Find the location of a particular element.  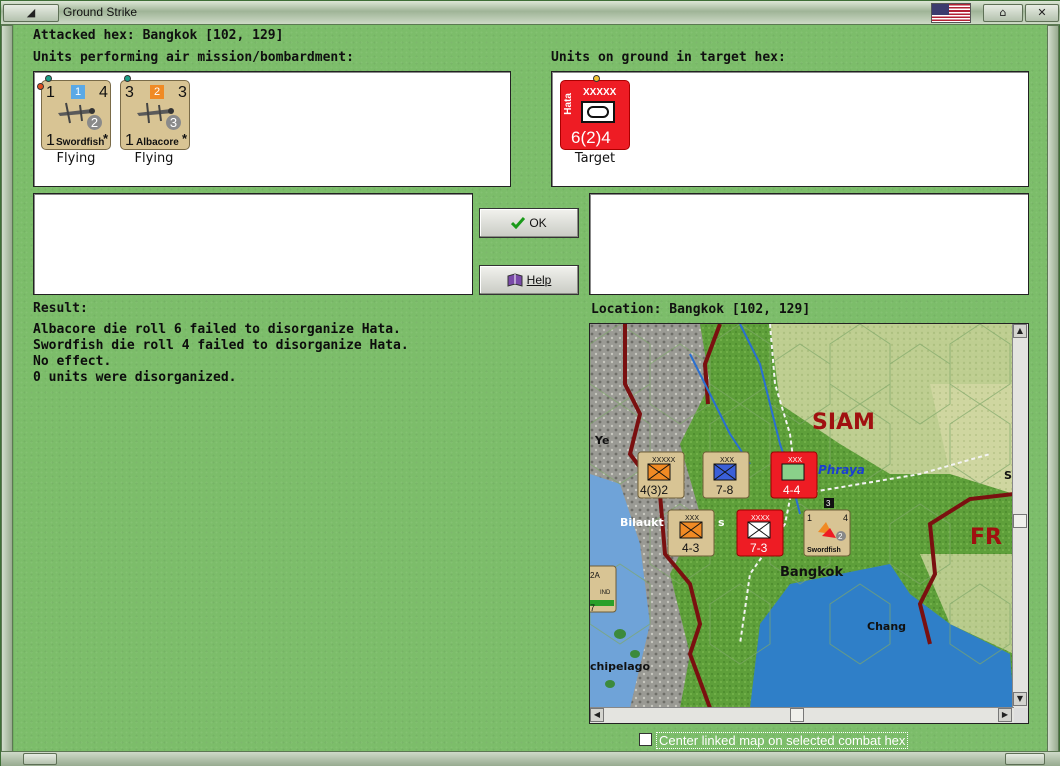

resize-left-button is located at coordinates (40, 759).